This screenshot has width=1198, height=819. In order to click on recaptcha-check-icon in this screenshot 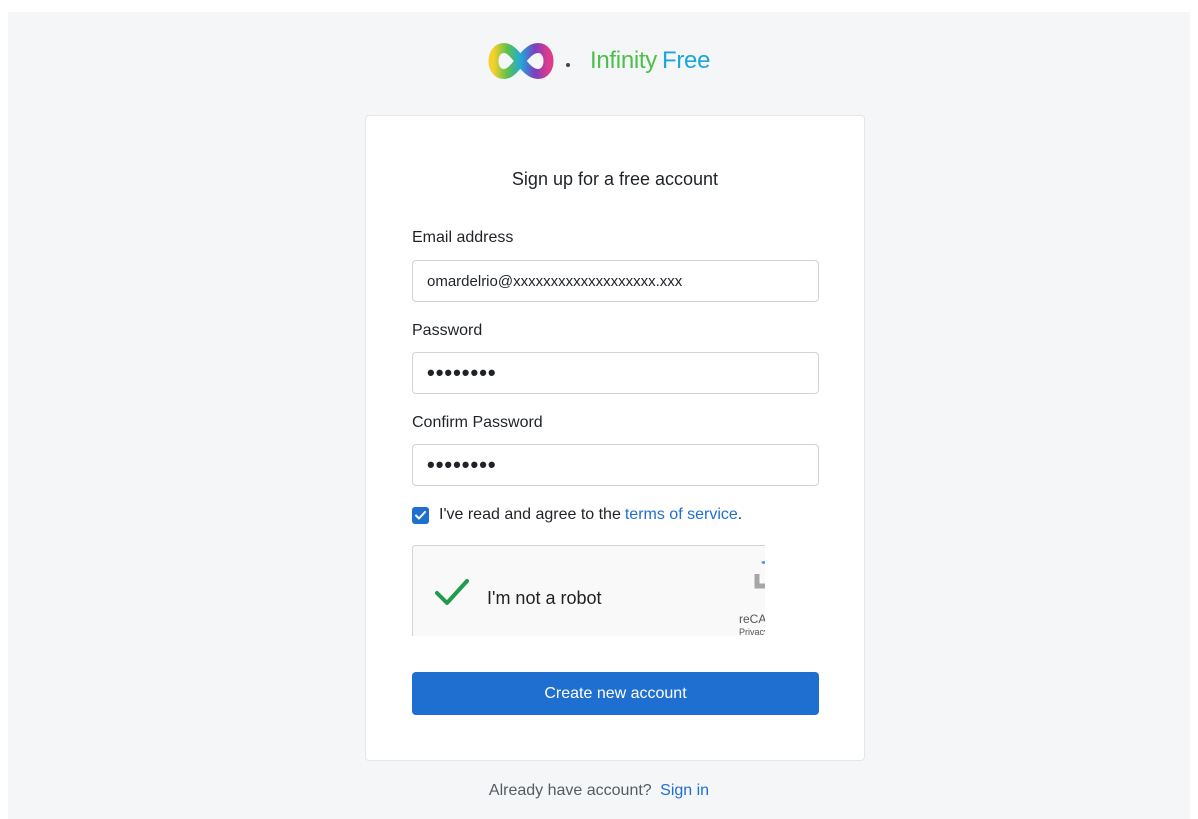, I will do `click(452, 592)`.